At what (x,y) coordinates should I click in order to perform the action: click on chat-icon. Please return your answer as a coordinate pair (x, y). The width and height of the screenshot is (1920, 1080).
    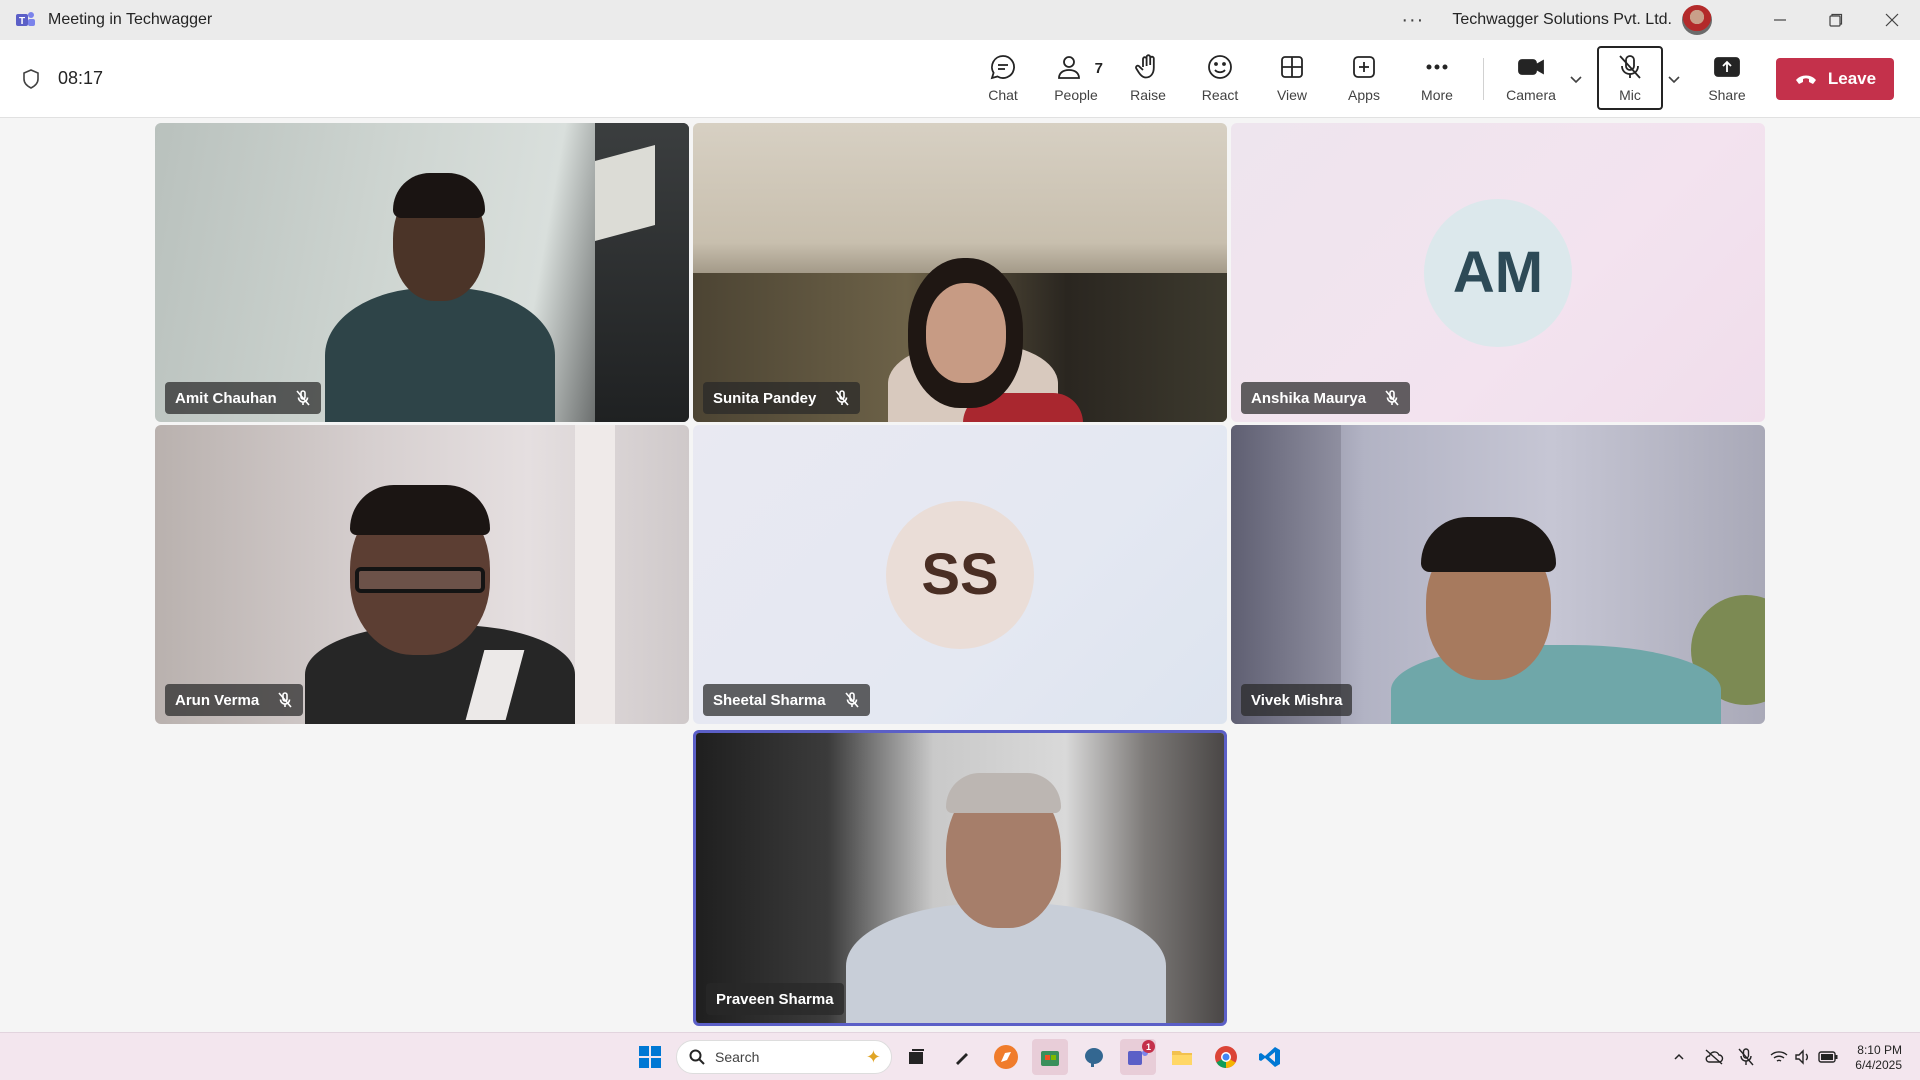
    Looking at the image, I should click on (1002, 67).